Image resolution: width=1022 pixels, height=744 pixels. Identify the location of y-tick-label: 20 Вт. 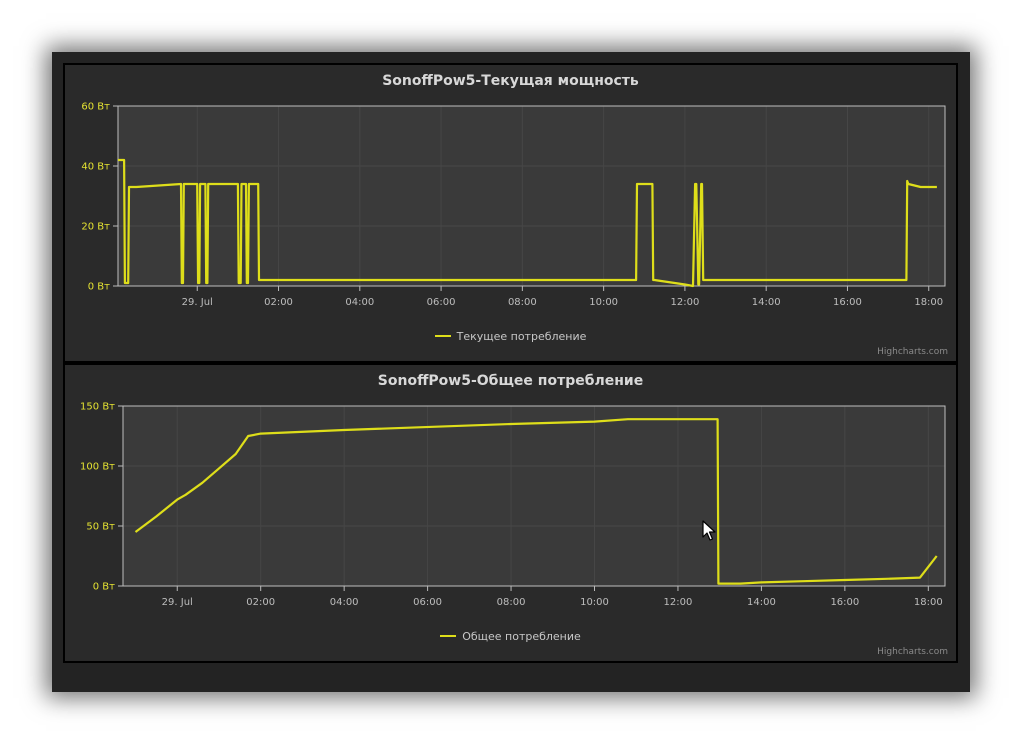
(95, 227).